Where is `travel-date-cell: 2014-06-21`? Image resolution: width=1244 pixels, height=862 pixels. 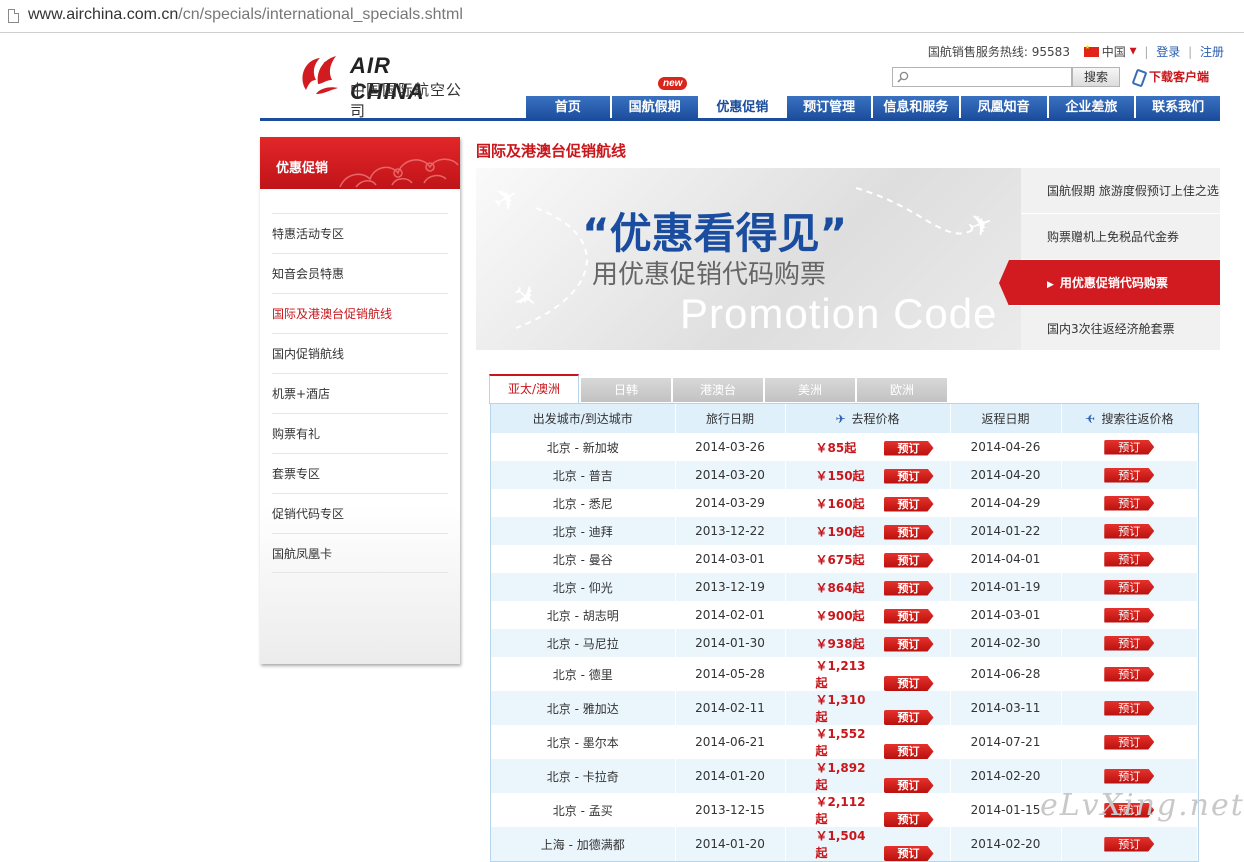 travel-date-cell: 2014-06-21 is located at coordinates (730, 742).